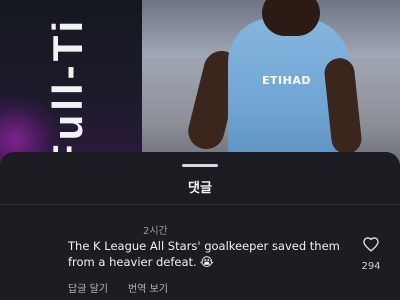 The height and width of the screenshot is (300, 400). I want to click on reply-button: 답글 달기, so click(88, 287).